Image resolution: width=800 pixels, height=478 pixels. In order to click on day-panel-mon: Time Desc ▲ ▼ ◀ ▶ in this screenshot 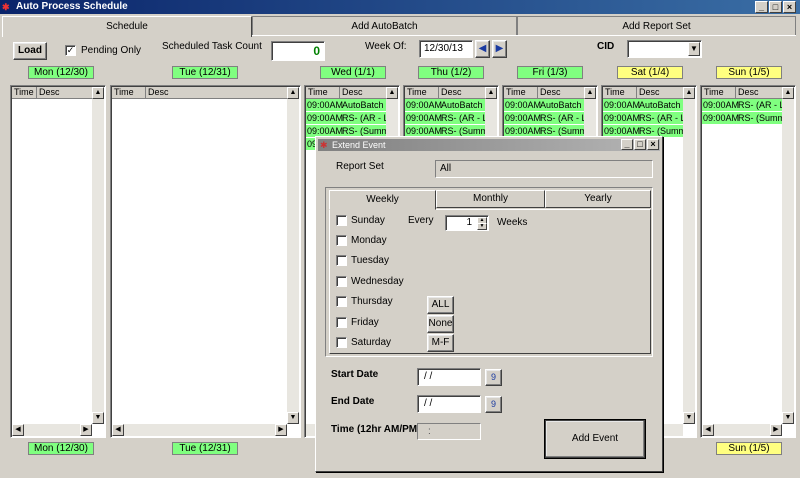, I will do `click(58, 261)`.